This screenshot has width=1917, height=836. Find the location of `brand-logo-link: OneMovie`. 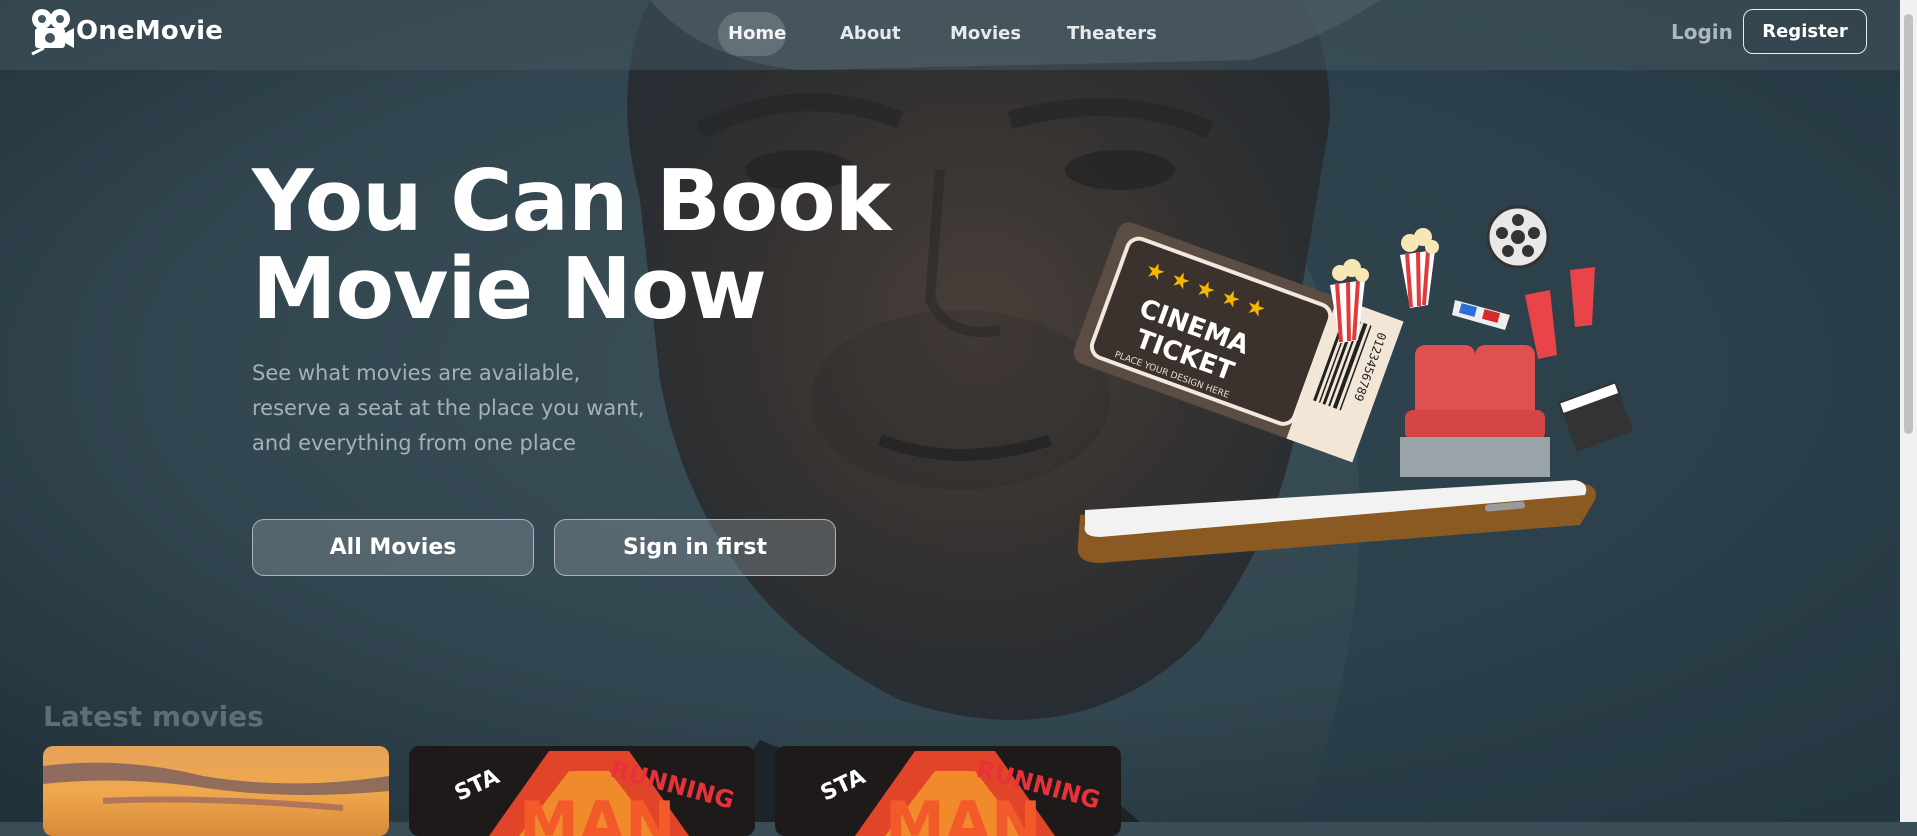

brand-logo-link: OneMovie is located at coordinates (125, 31).